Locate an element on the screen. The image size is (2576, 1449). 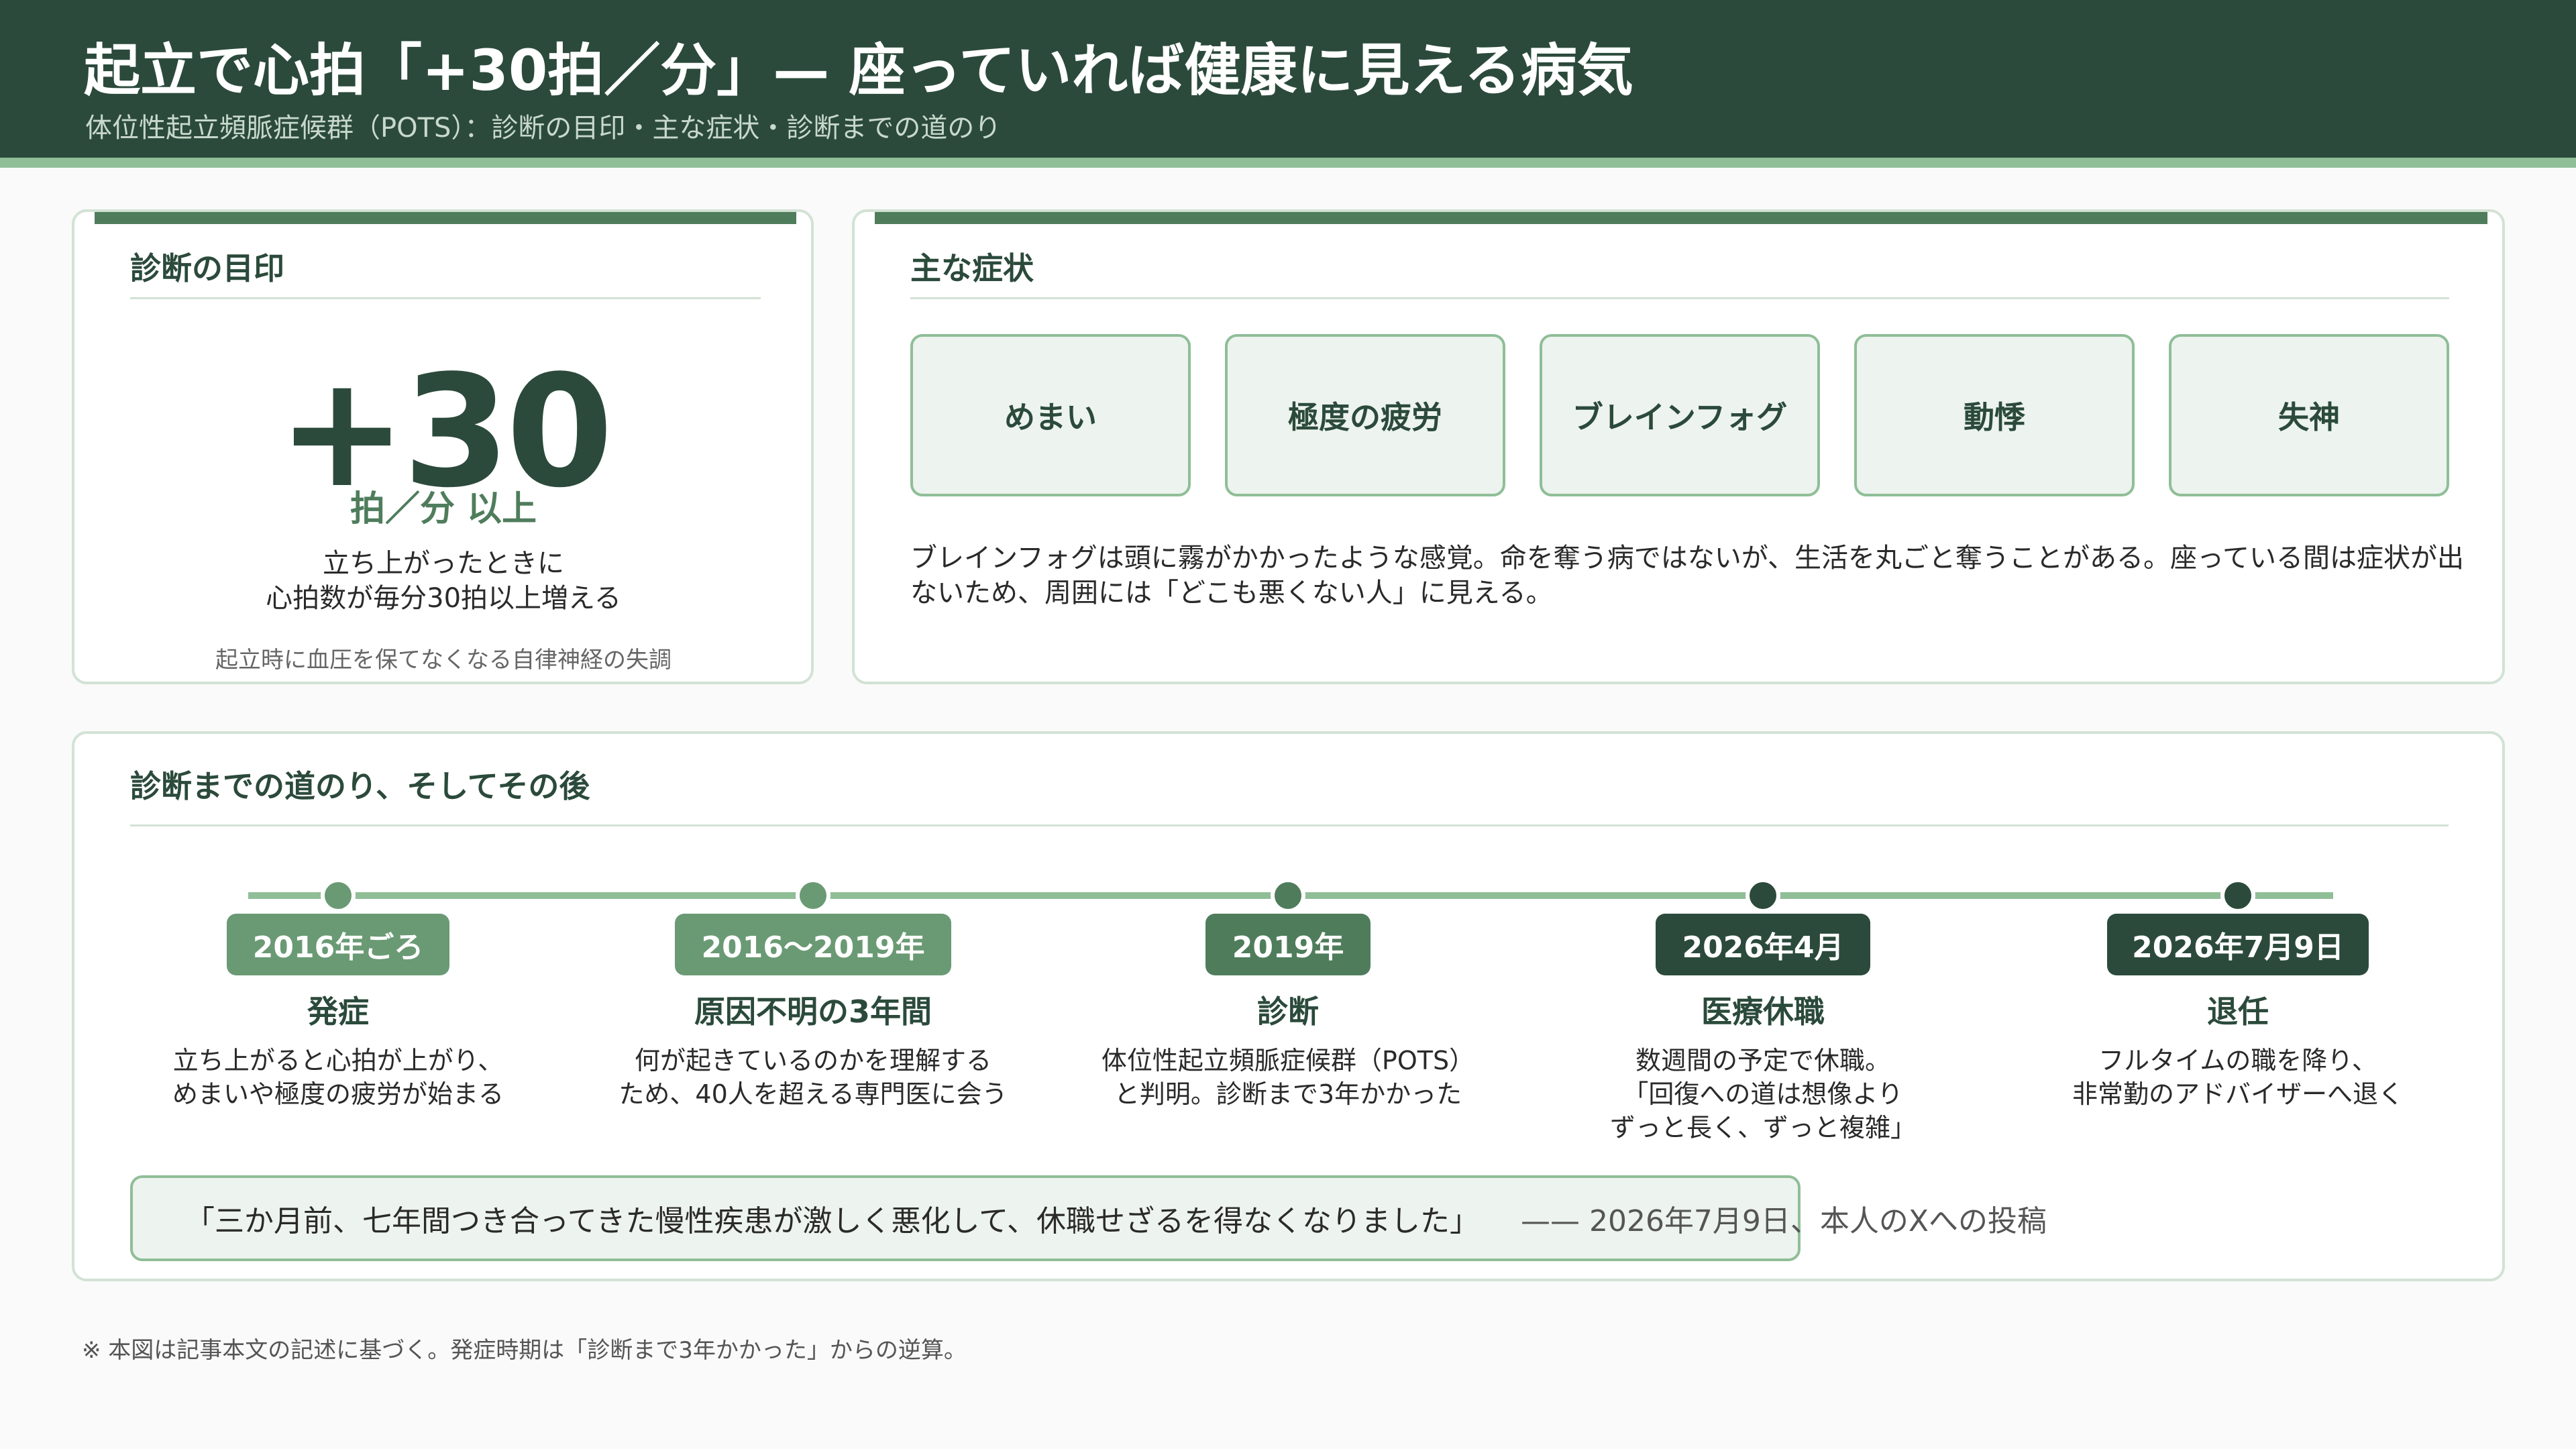
quote-source: —— 2026年7月9日、本人のXへの投稿 is located at coordinates (1783, 1221).